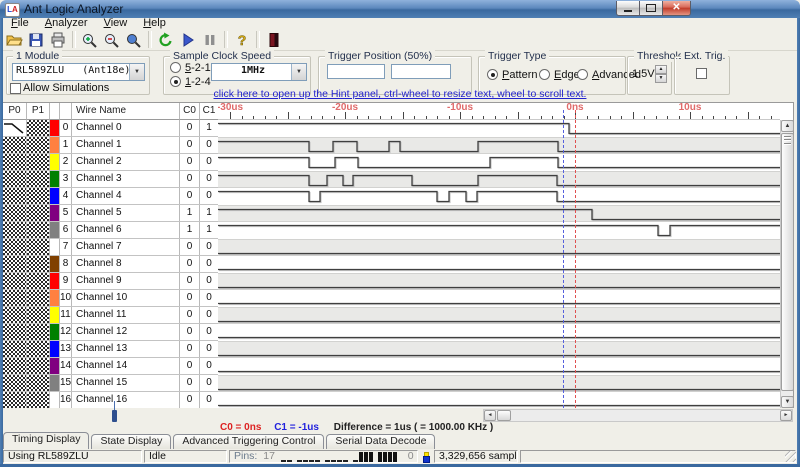 Image resolution: width=800 pixels, height=467 pixels. What do you see at coordinates (190, 68) in the screenshot?
I see `radio-clock-521: 5-2-1` at bounding box center [190, 68].